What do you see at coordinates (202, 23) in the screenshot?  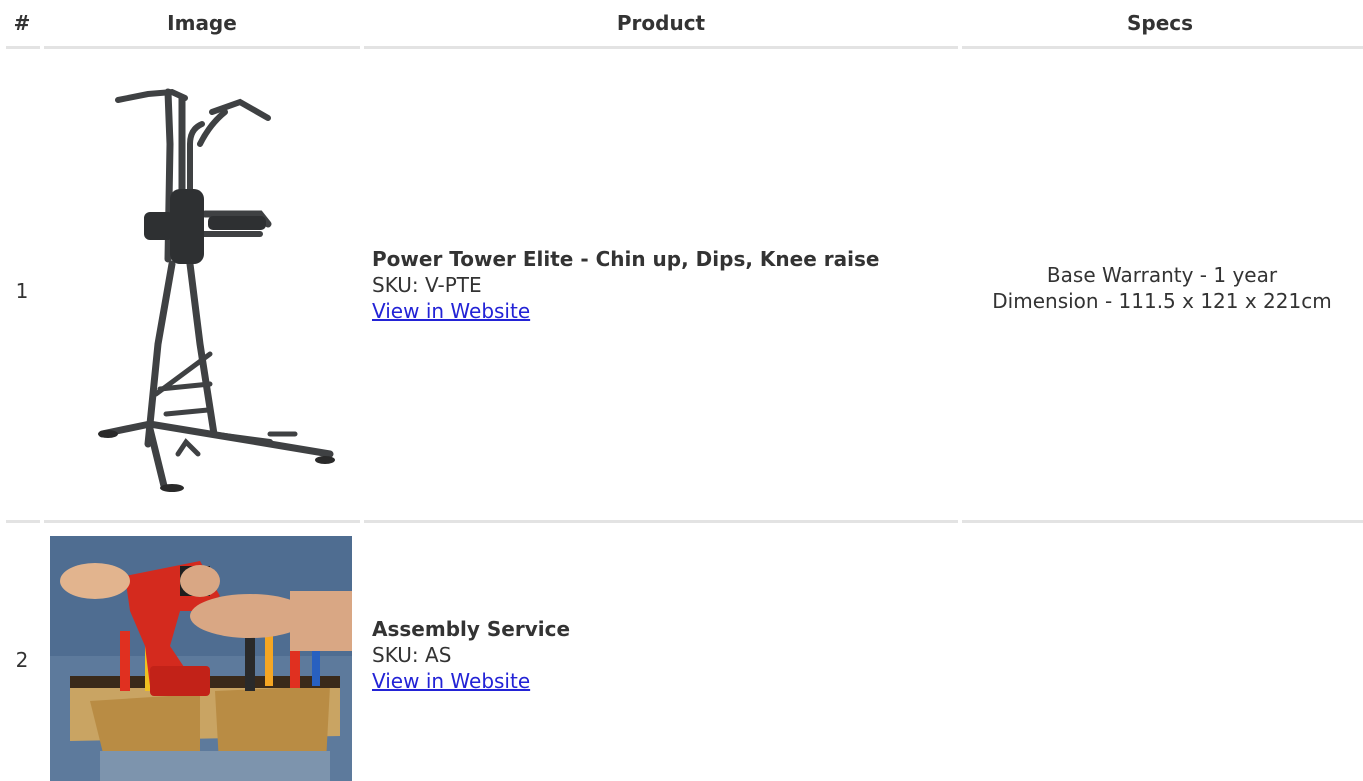 I see `header-image: Image` at bounding box center [202, 23].